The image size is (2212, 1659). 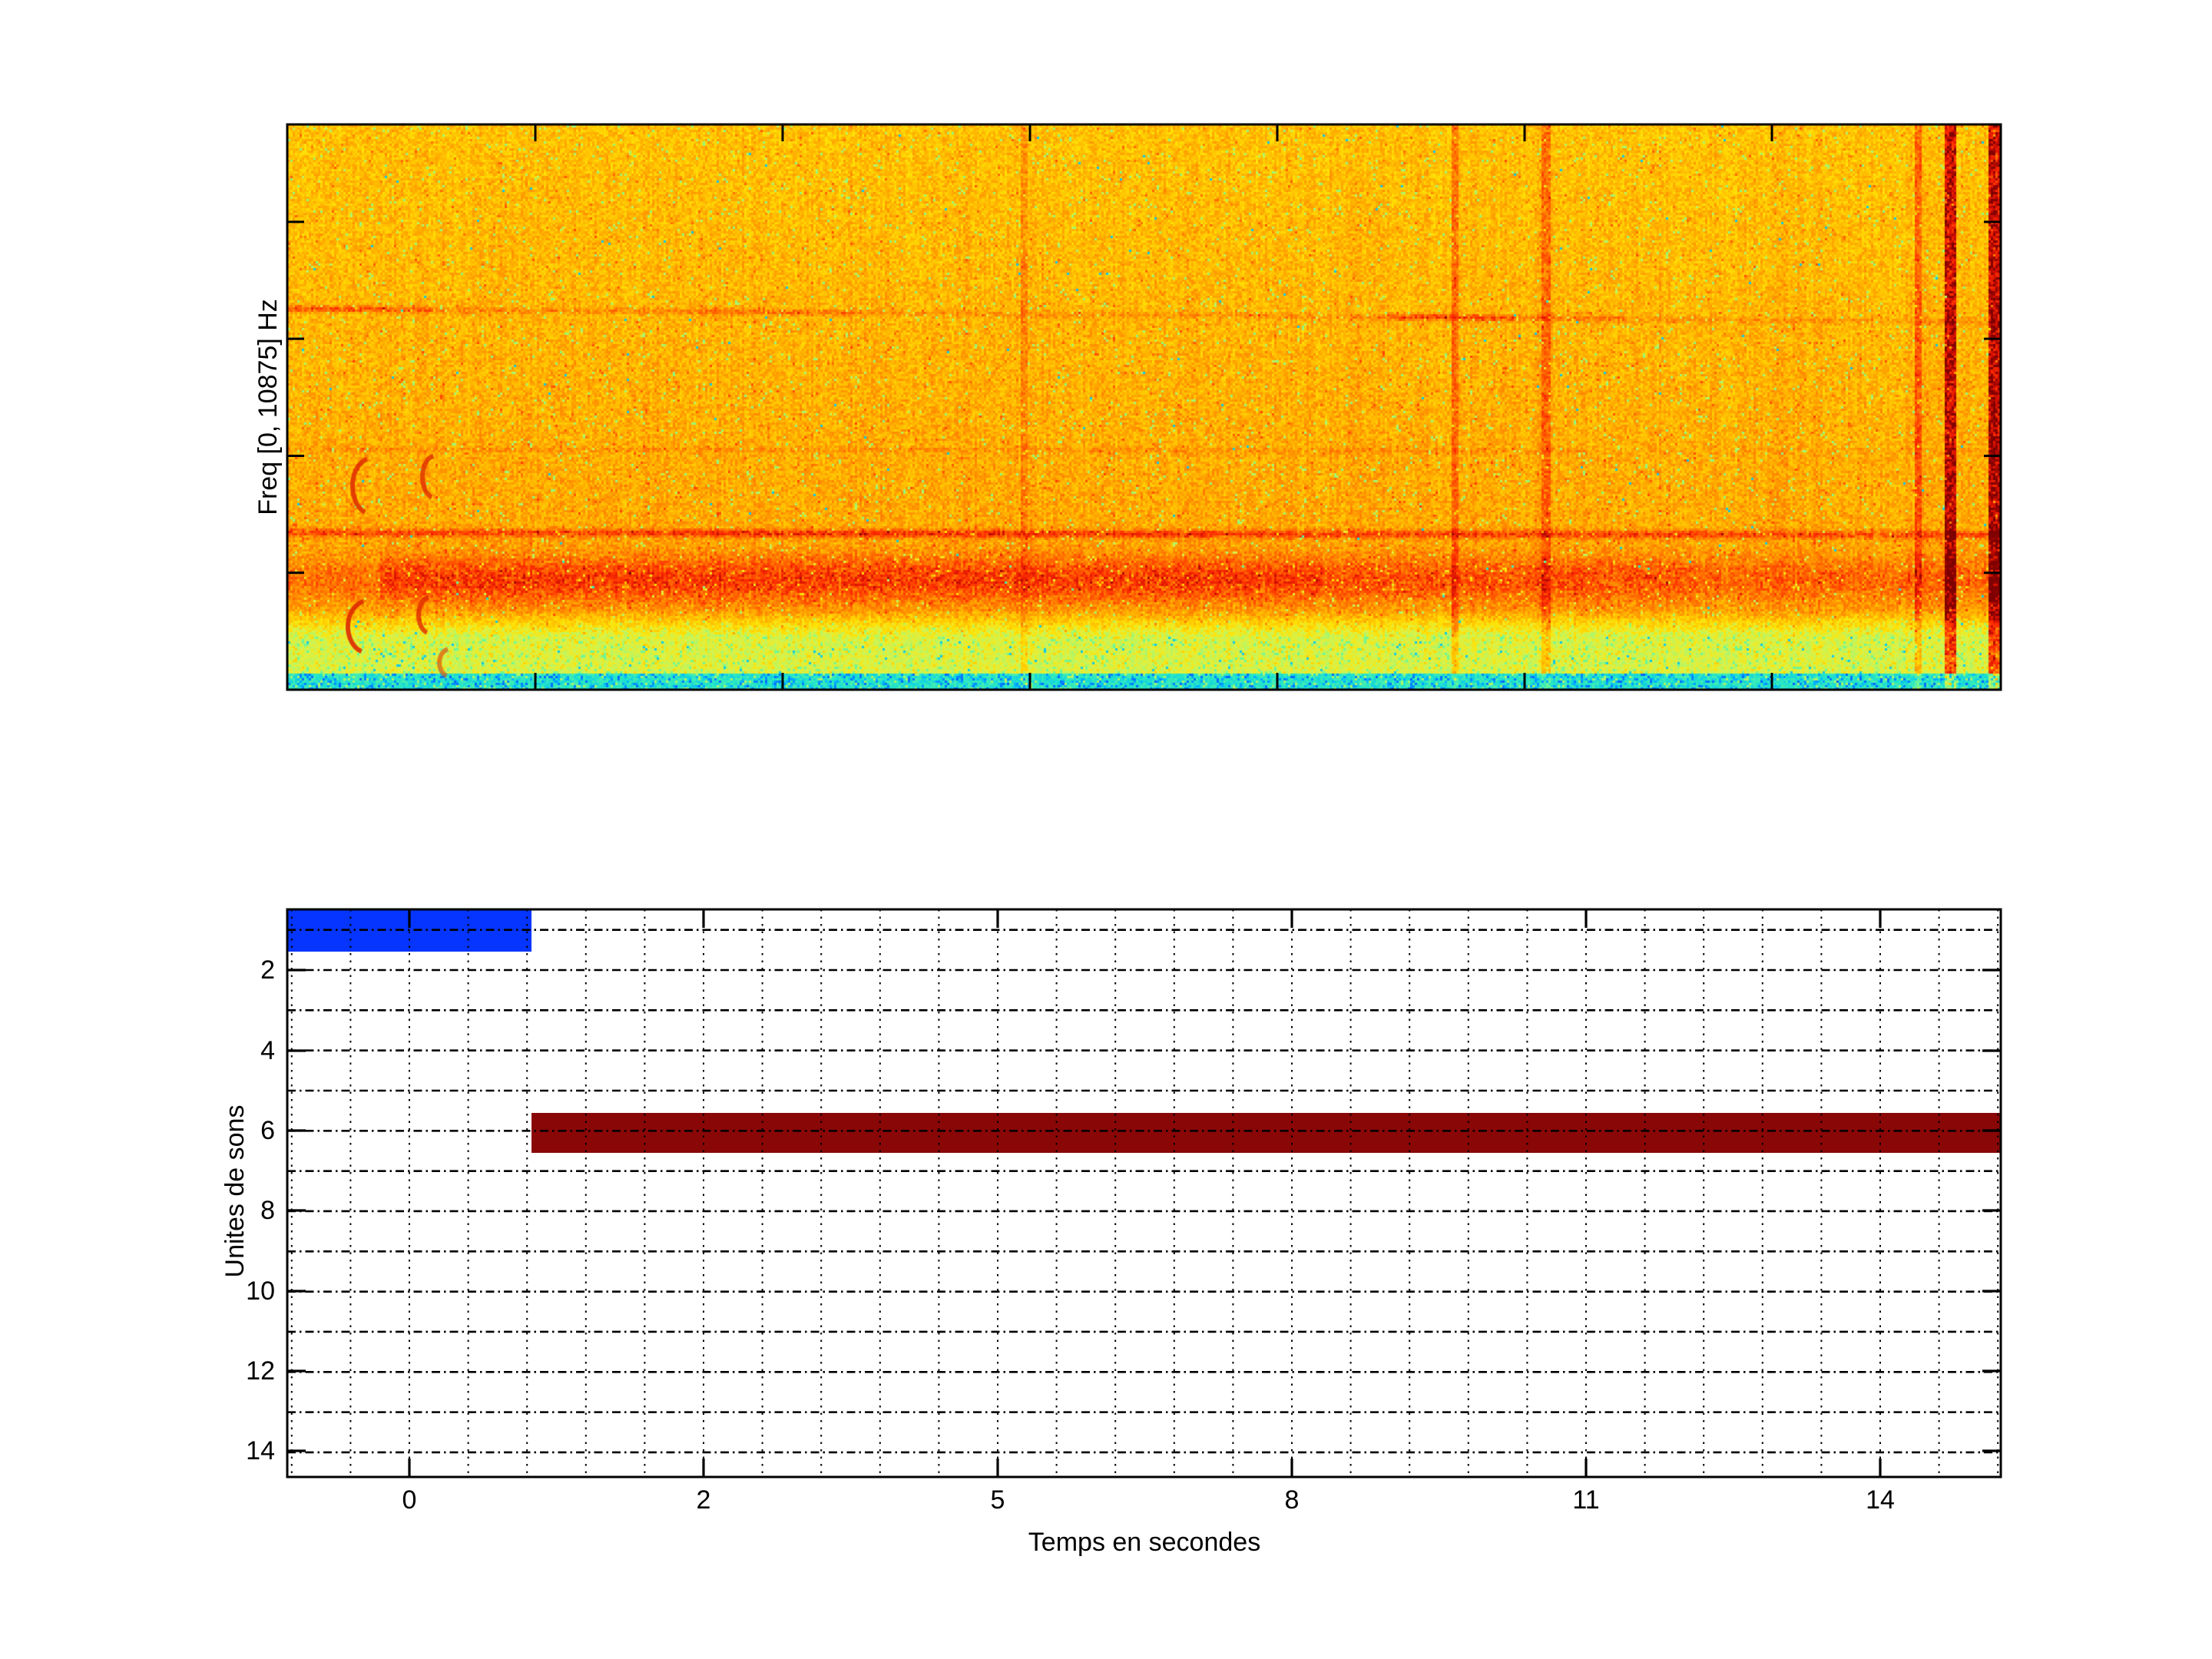 What do you see at coordinates (260, 1291) in the screenshot?
I see `y-tick-10: 10` at bounding box center [260, 1291].